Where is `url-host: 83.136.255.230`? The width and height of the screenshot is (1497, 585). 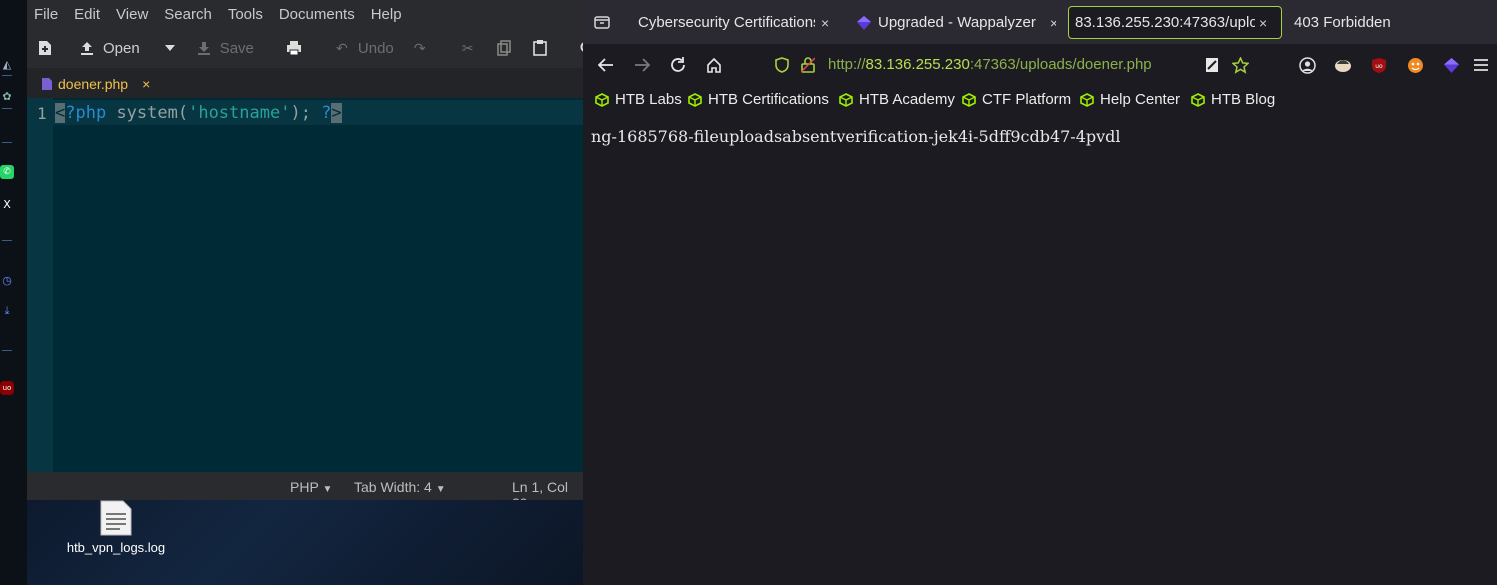 url-host: 83.136.255.230 is located at coordinates (917, 64).